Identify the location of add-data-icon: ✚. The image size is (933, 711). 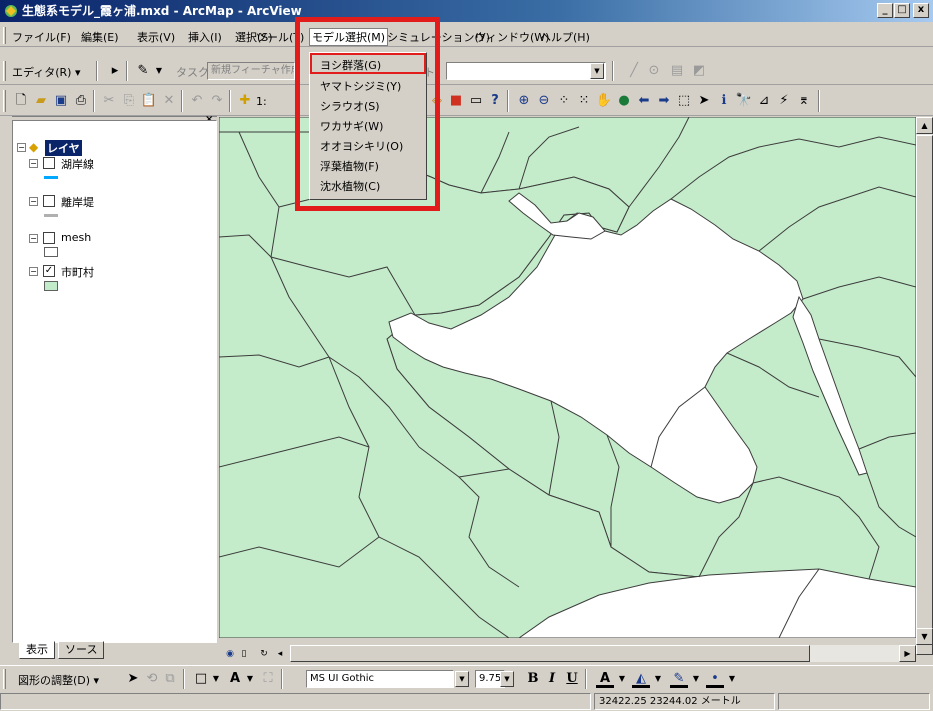
(245, 101).